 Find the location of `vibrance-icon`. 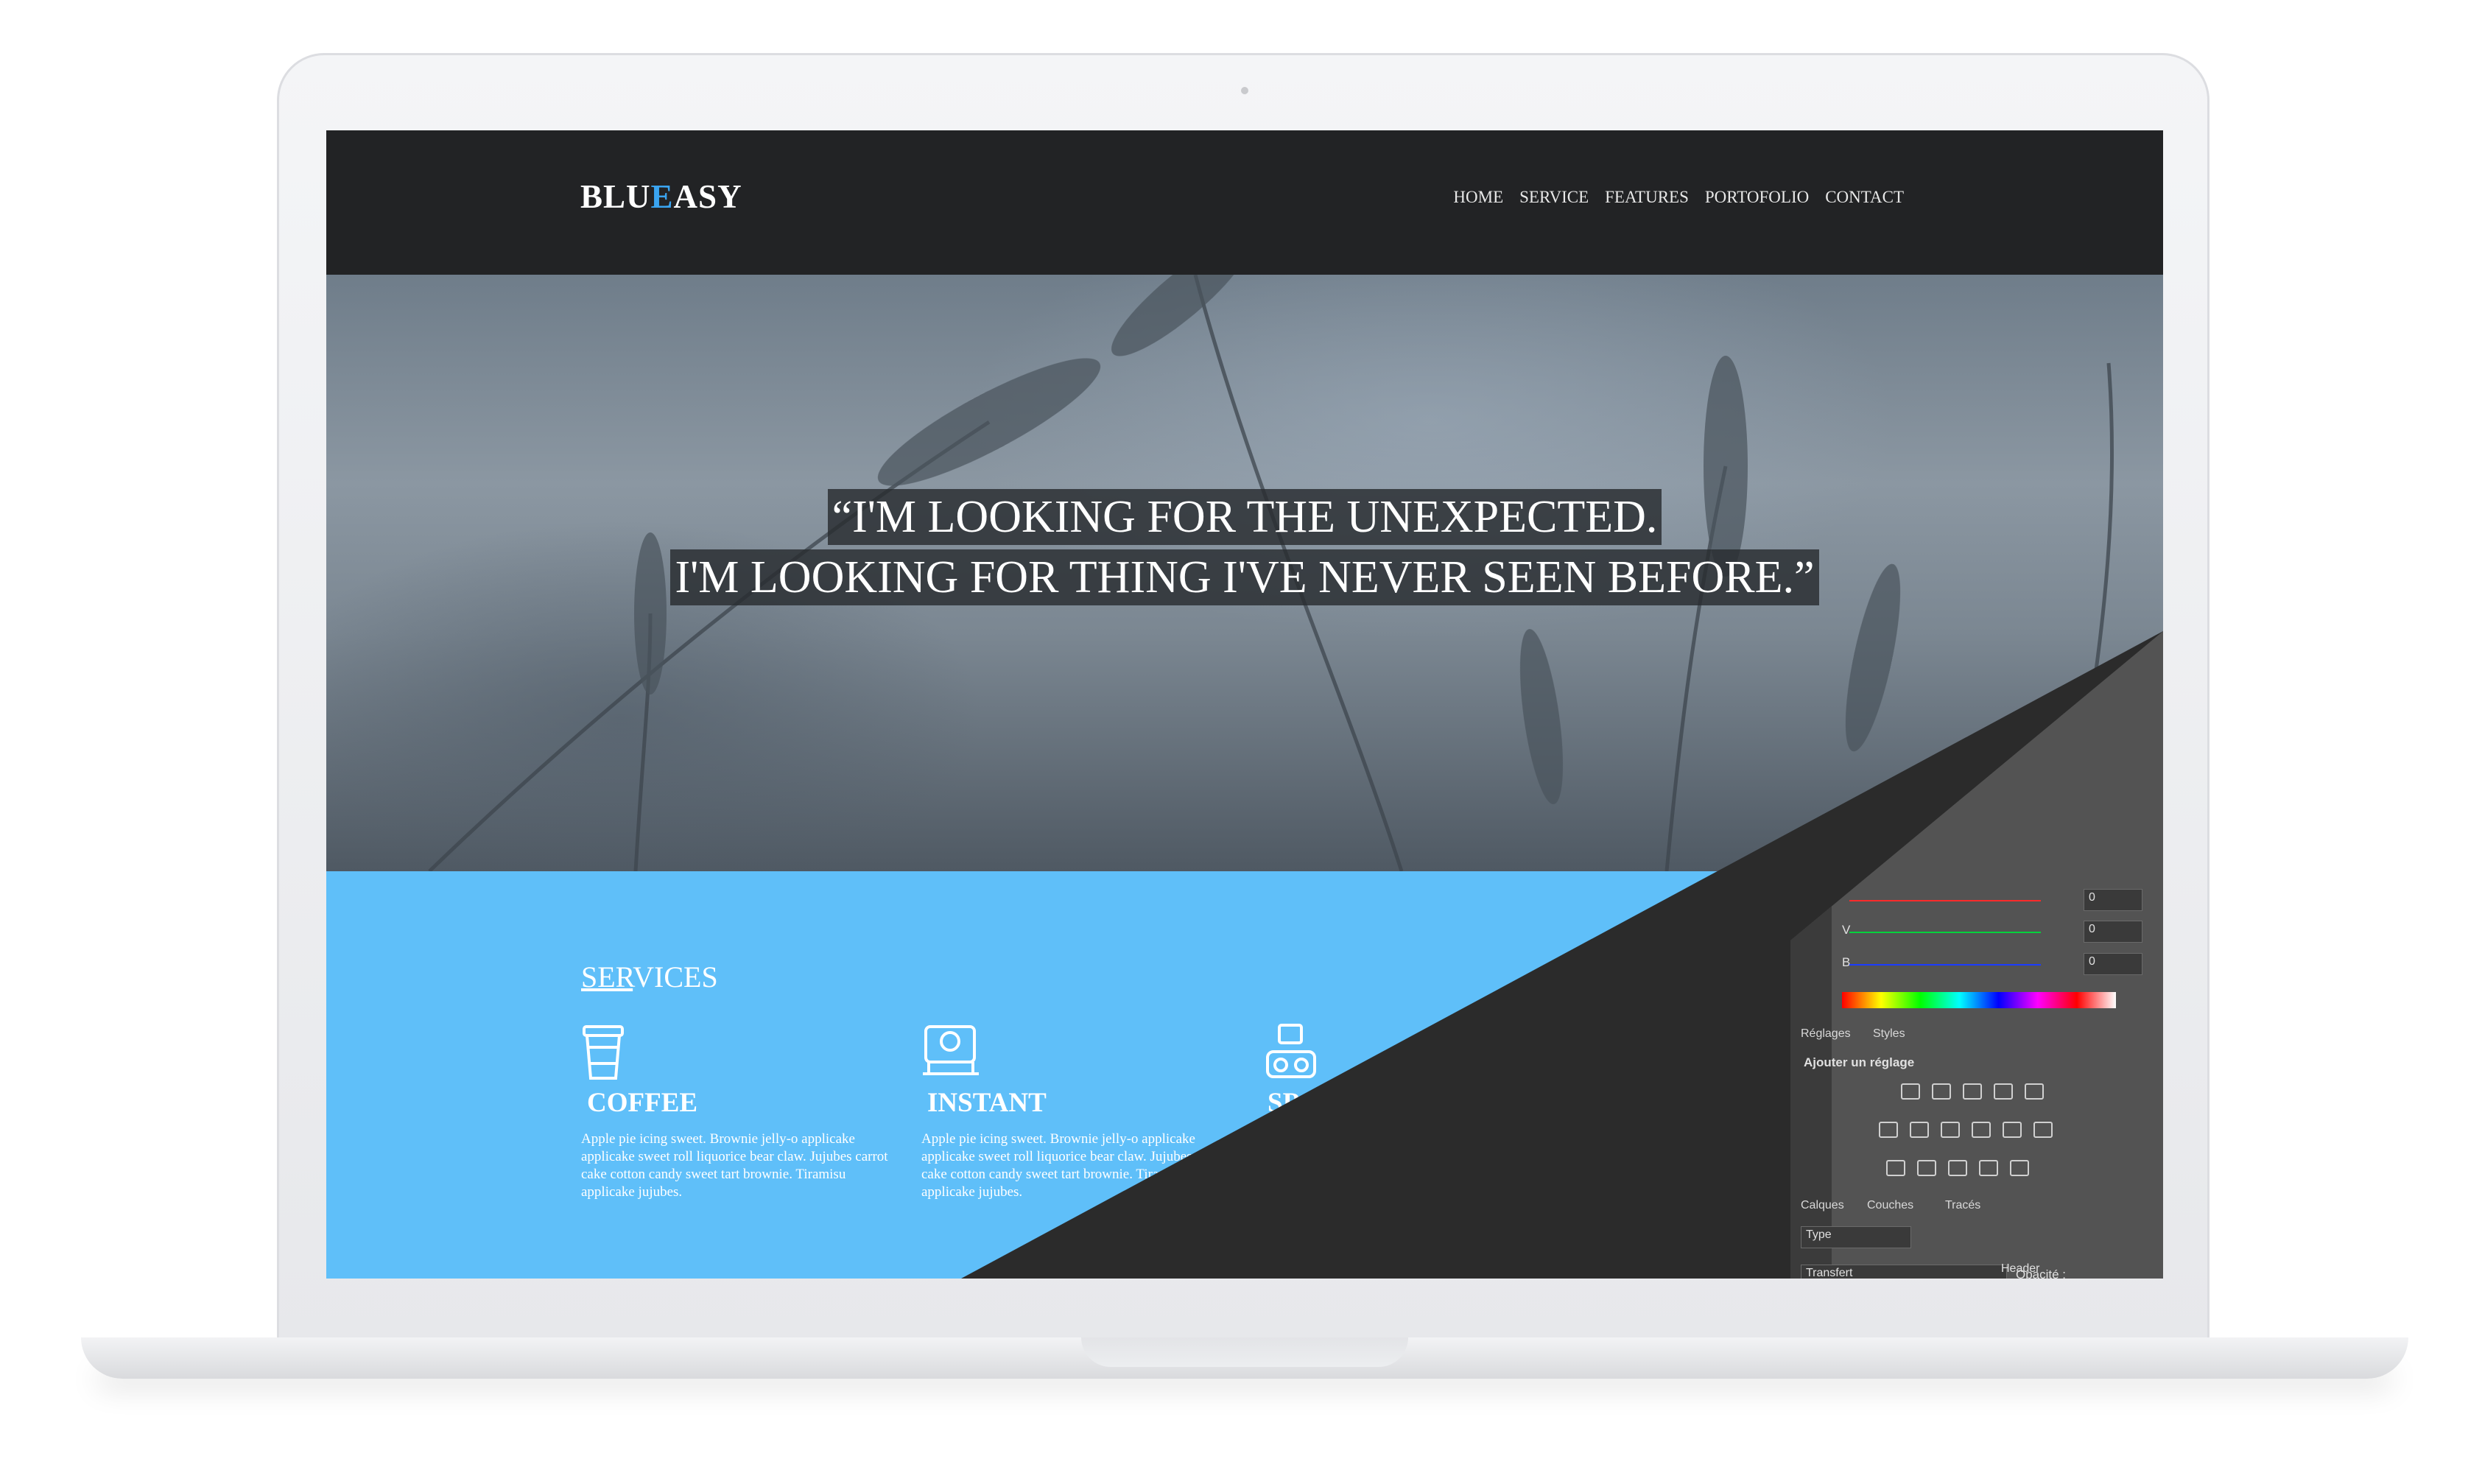

vibrance-icon is located at coordinates (2035, 1092).